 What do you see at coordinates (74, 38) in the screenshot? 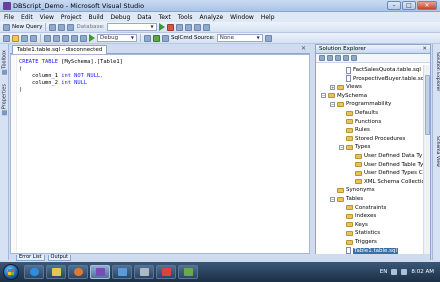
I see `undo-icon` at bounding box center [74, 38].